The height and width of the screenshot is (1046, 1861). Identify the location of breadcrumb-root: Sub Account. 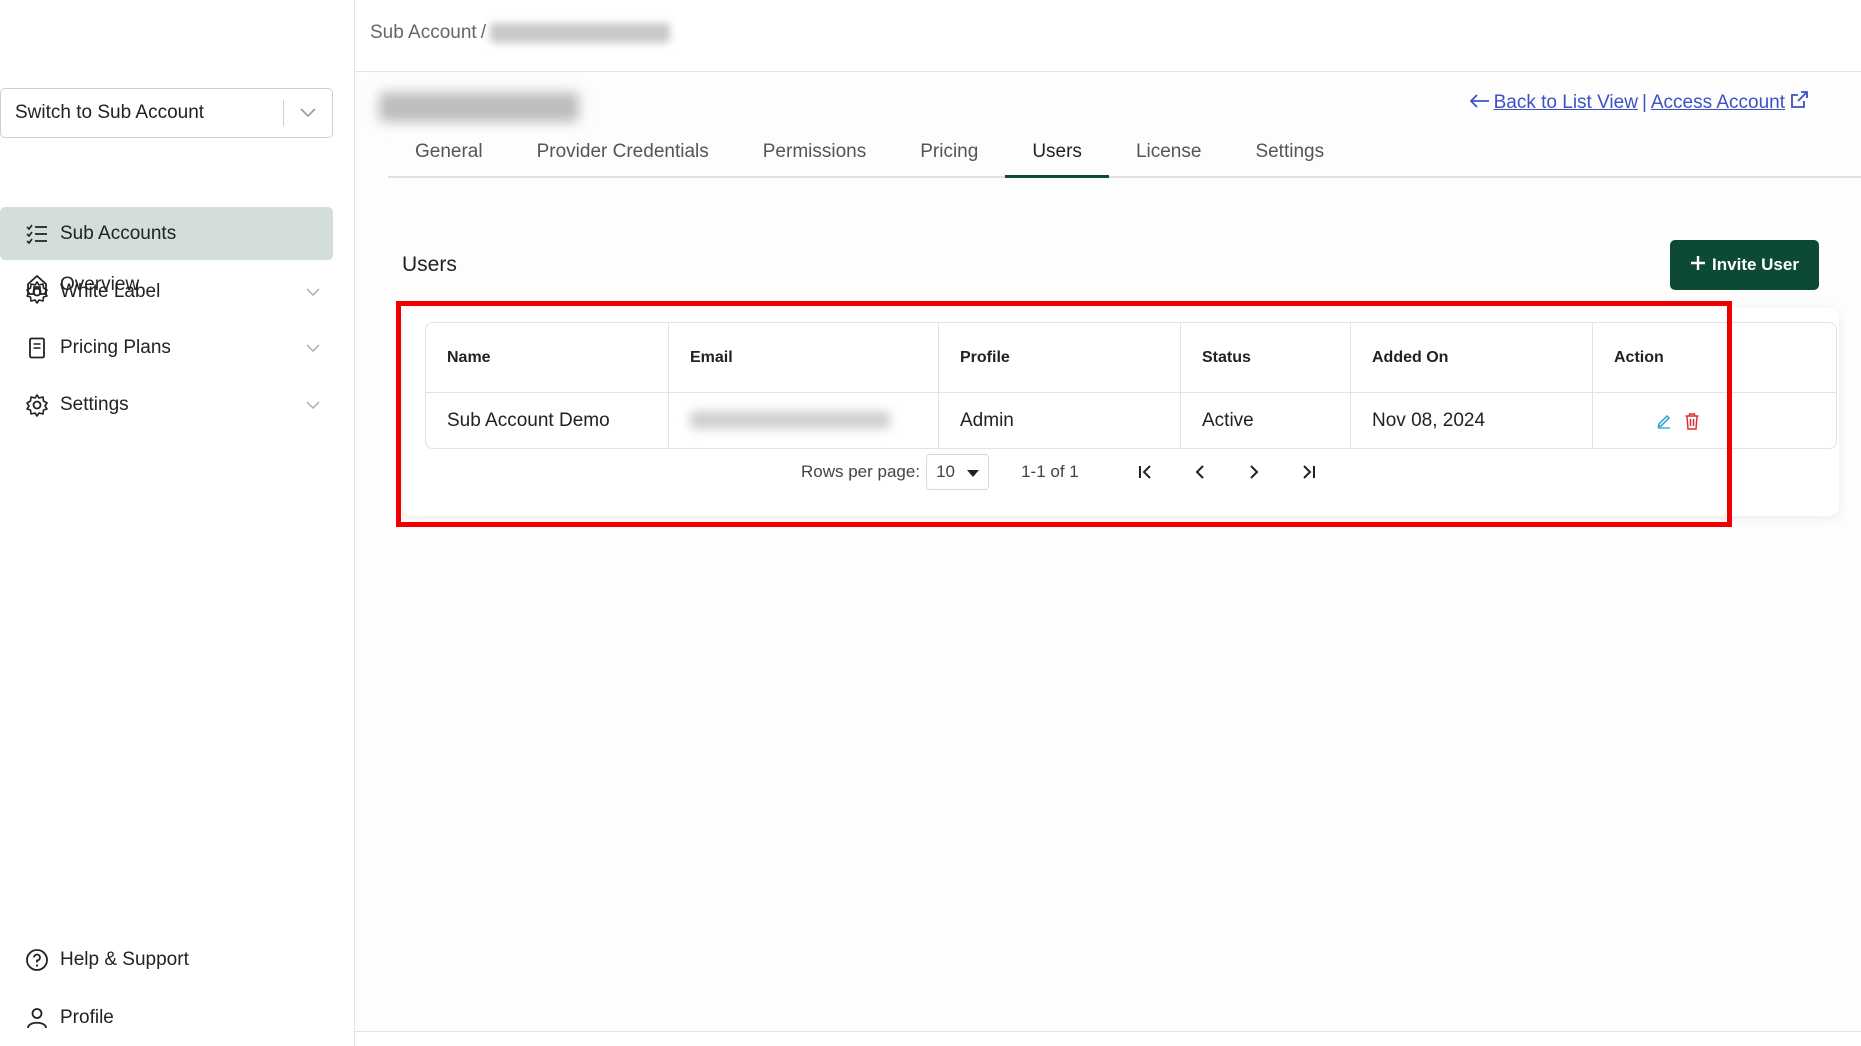
(423, 33).